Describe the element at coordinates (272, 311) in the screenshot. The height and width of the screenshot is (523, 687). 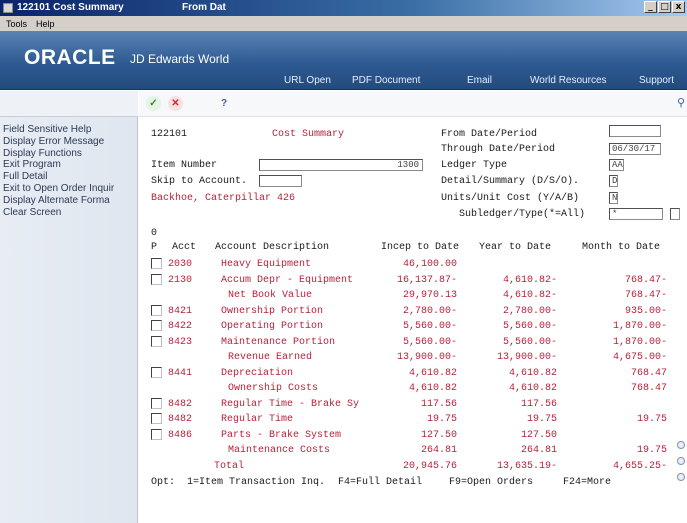
I see `row-description: Ownership Portion` at that location.